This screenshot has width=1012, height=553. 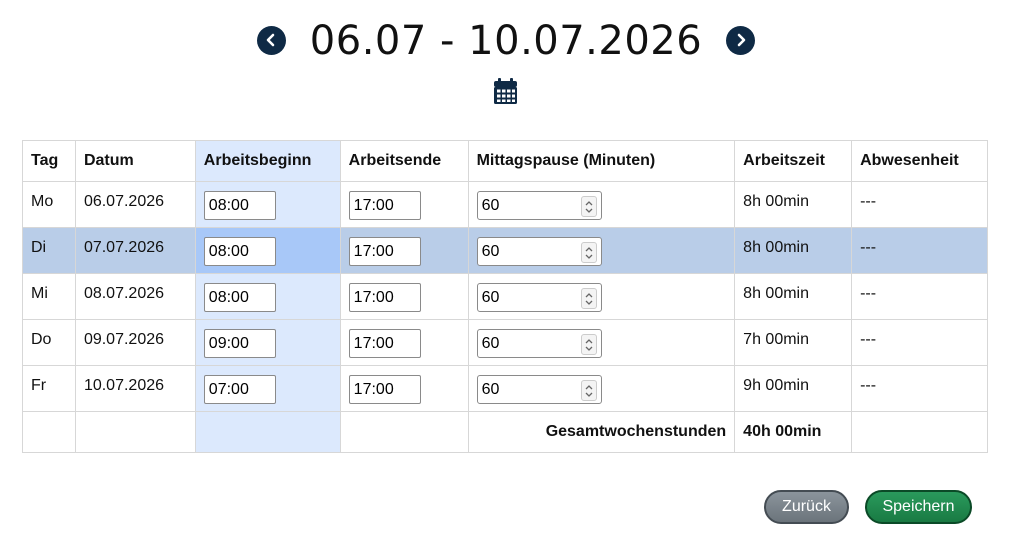 I want to click on cell-datum: 07.07.2026, so click(x=135, y=250).